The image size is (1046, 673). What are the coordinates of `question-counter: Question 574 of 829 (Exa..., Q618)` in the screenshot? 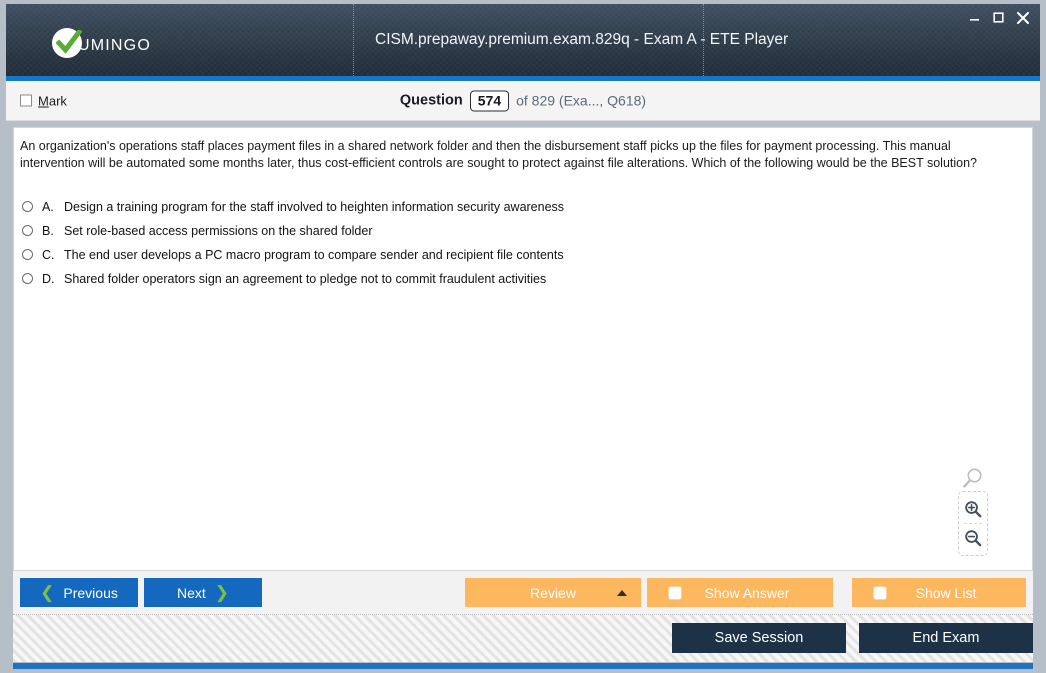 It's located at (523, 100).